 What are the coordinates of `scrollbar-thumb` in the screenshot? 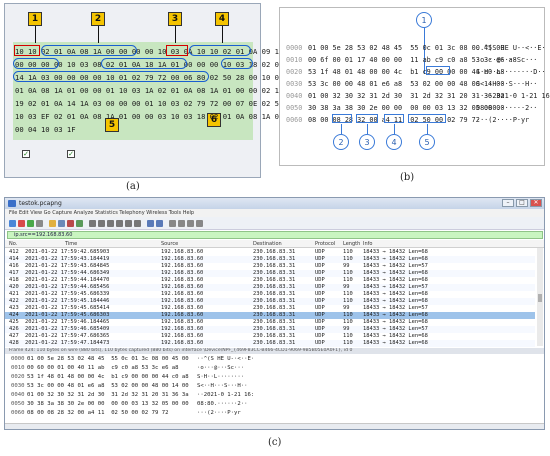 It's located at (540, 298).